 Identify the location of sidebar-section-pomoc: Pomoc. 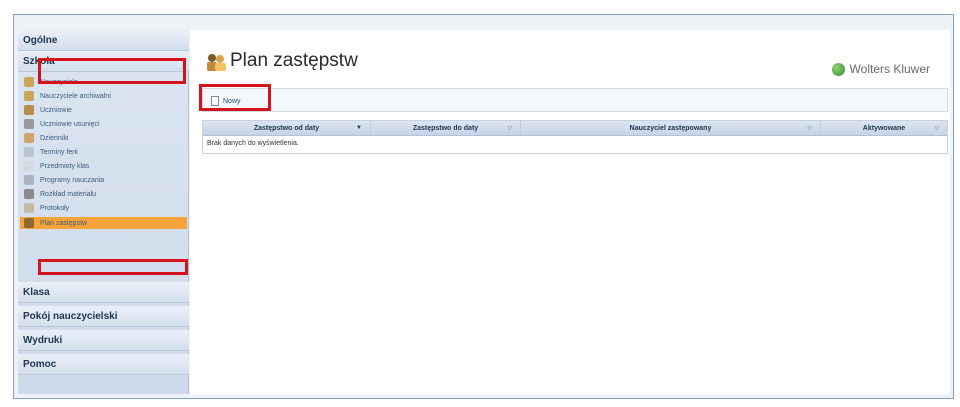
(103, 364).